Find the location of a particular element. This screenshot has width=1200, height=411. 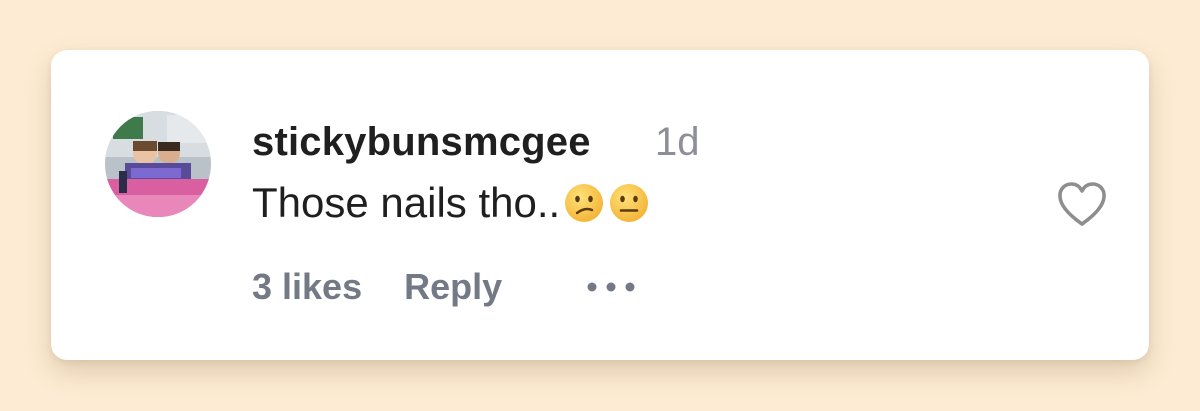

comment-actions: 3 likes Reply is located at coordinates (445, 287).